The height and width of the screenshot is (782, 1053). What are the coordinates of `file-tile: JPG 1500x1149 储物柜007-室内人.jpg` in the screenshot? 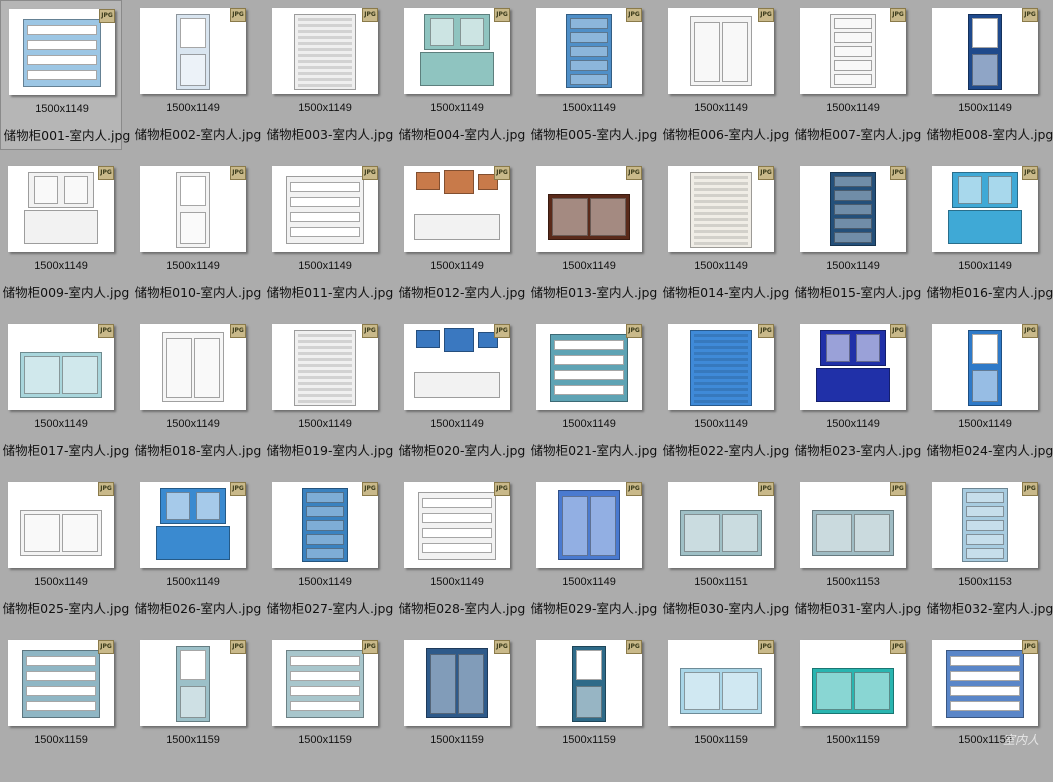 It's located at (856, 75).